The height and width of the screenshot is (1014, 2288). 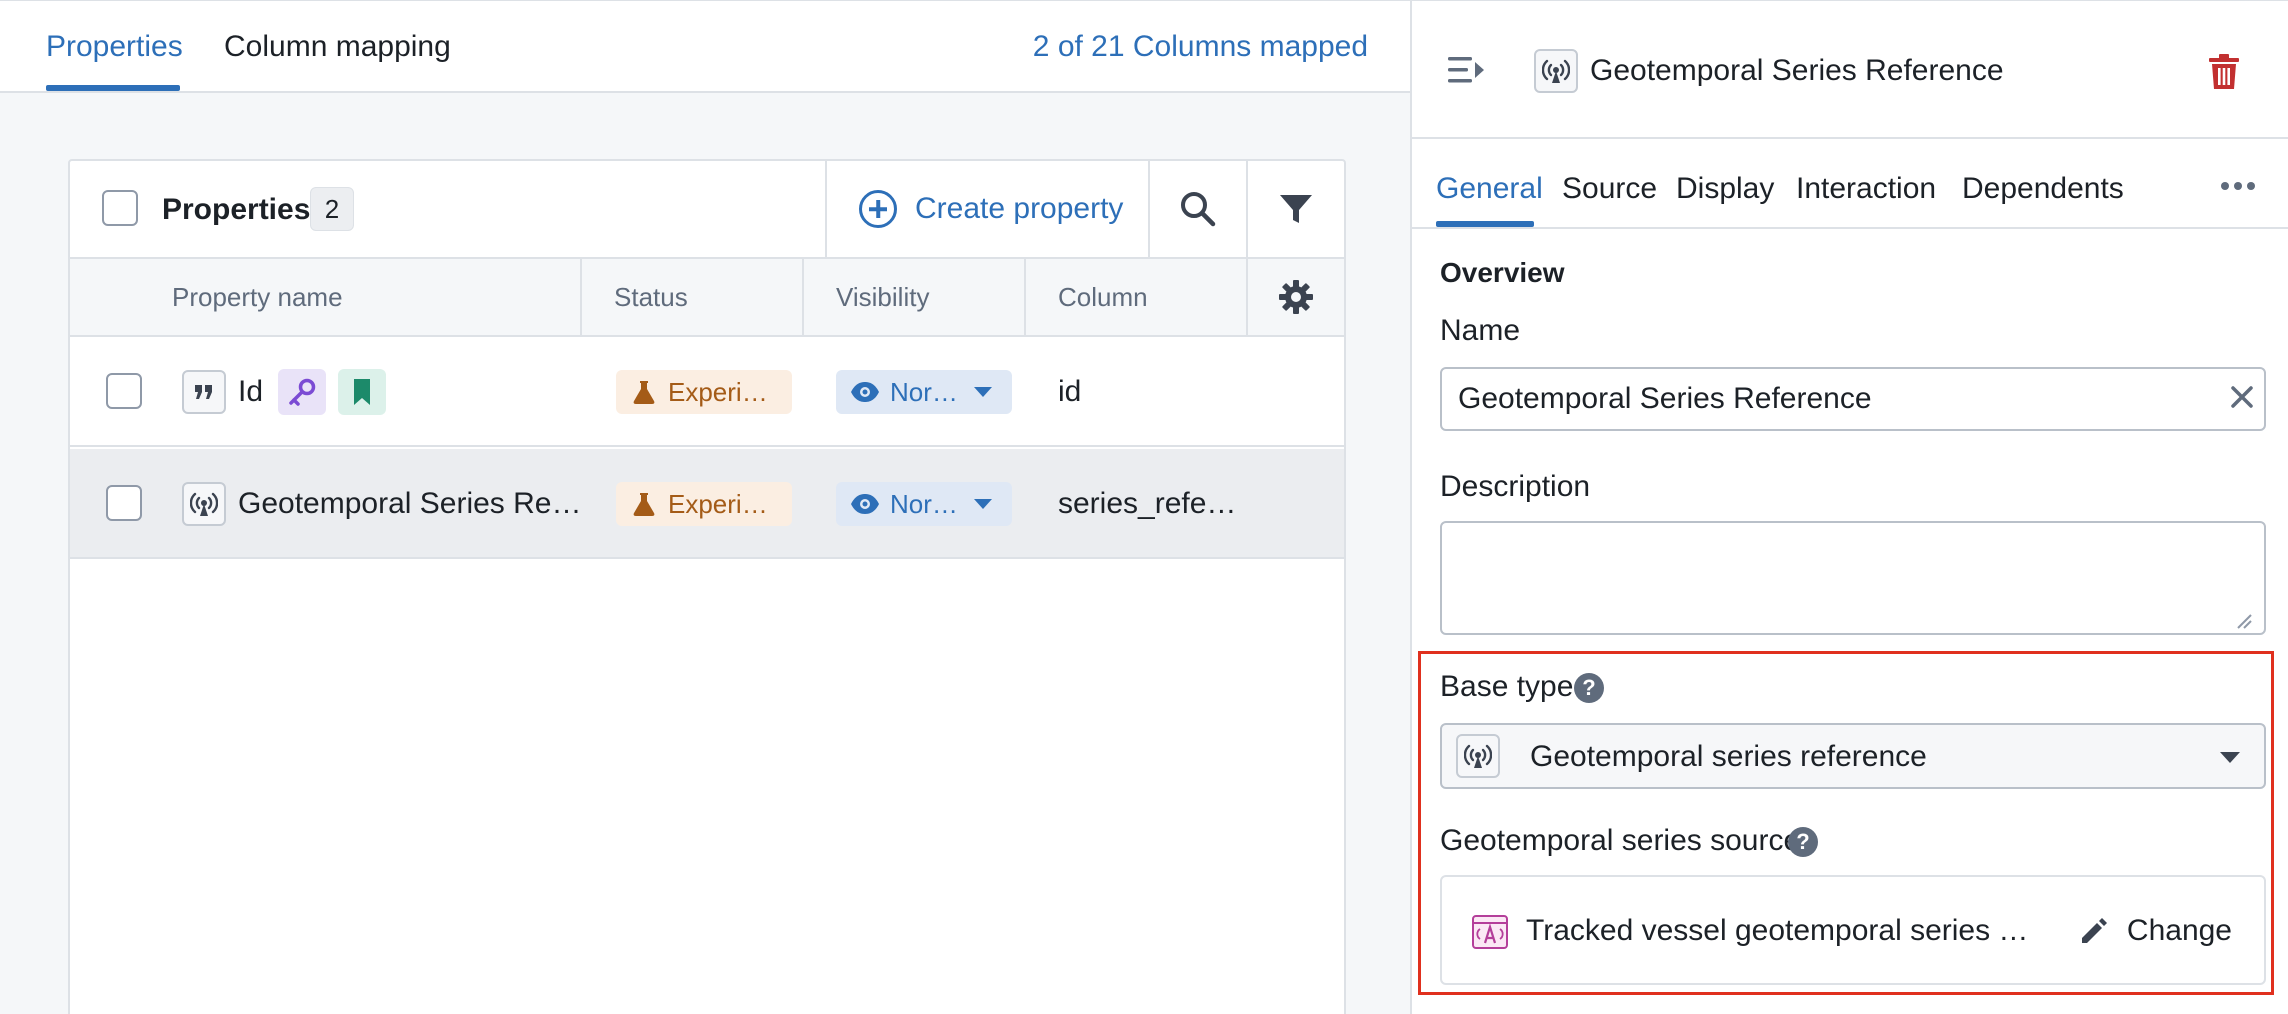 I want to click on key-icon, so click(x=302, y=392).